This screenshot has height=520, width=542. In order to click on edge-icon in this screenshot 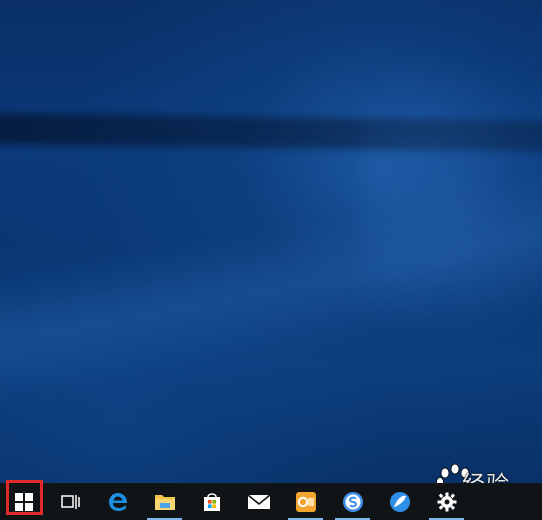, I will do `click(117, 501)`.